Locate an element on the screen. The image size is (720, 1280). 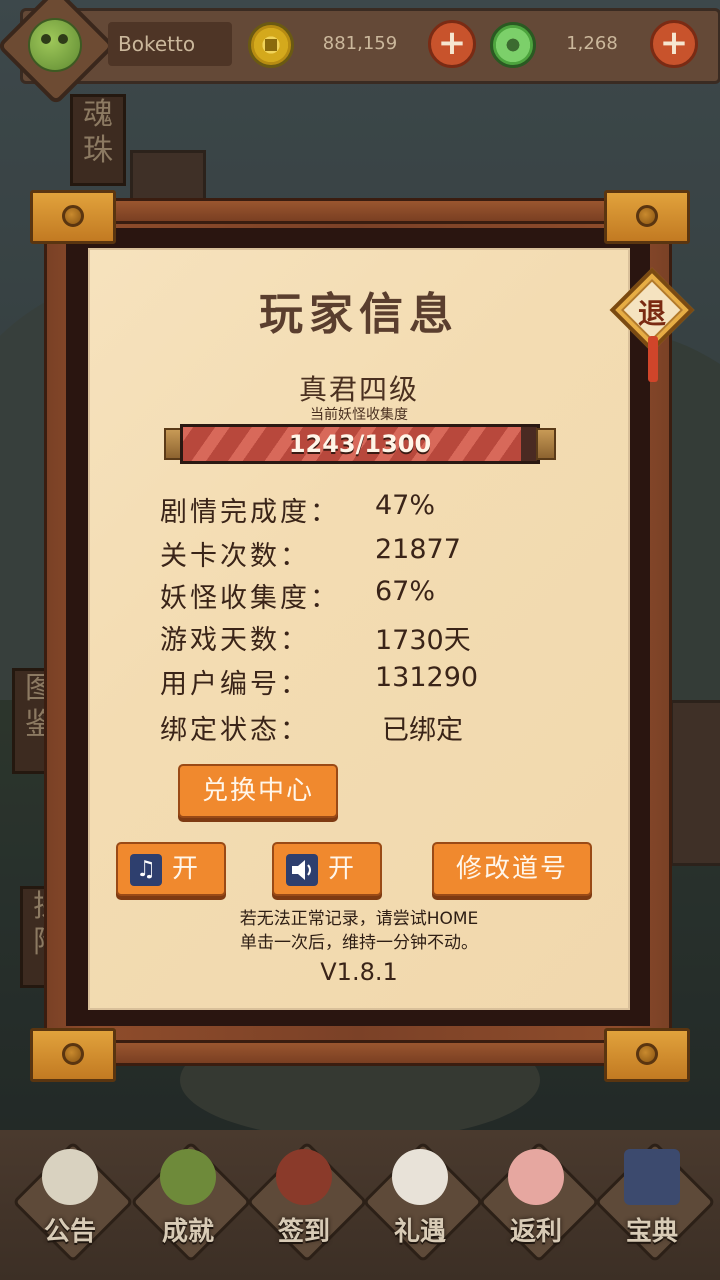
stat-value: 47% is located at coordinates (405, 505).